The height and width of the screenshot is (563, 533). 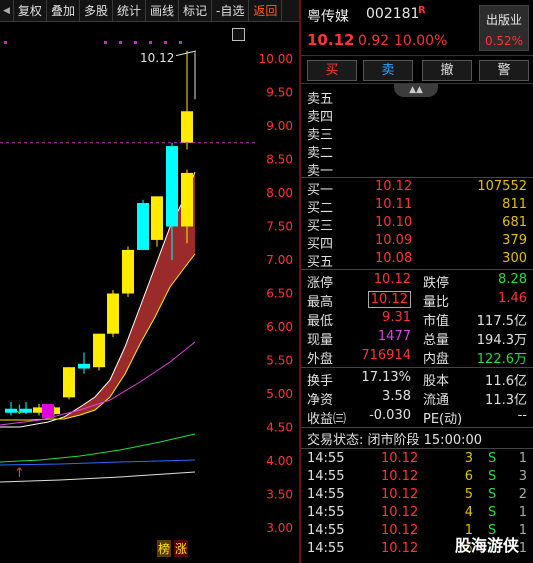 What do you see at coordinates (504, 28) in the screenshot?
I see `industry-board: 出版业 0.52%` at bounding box center [504, 28].